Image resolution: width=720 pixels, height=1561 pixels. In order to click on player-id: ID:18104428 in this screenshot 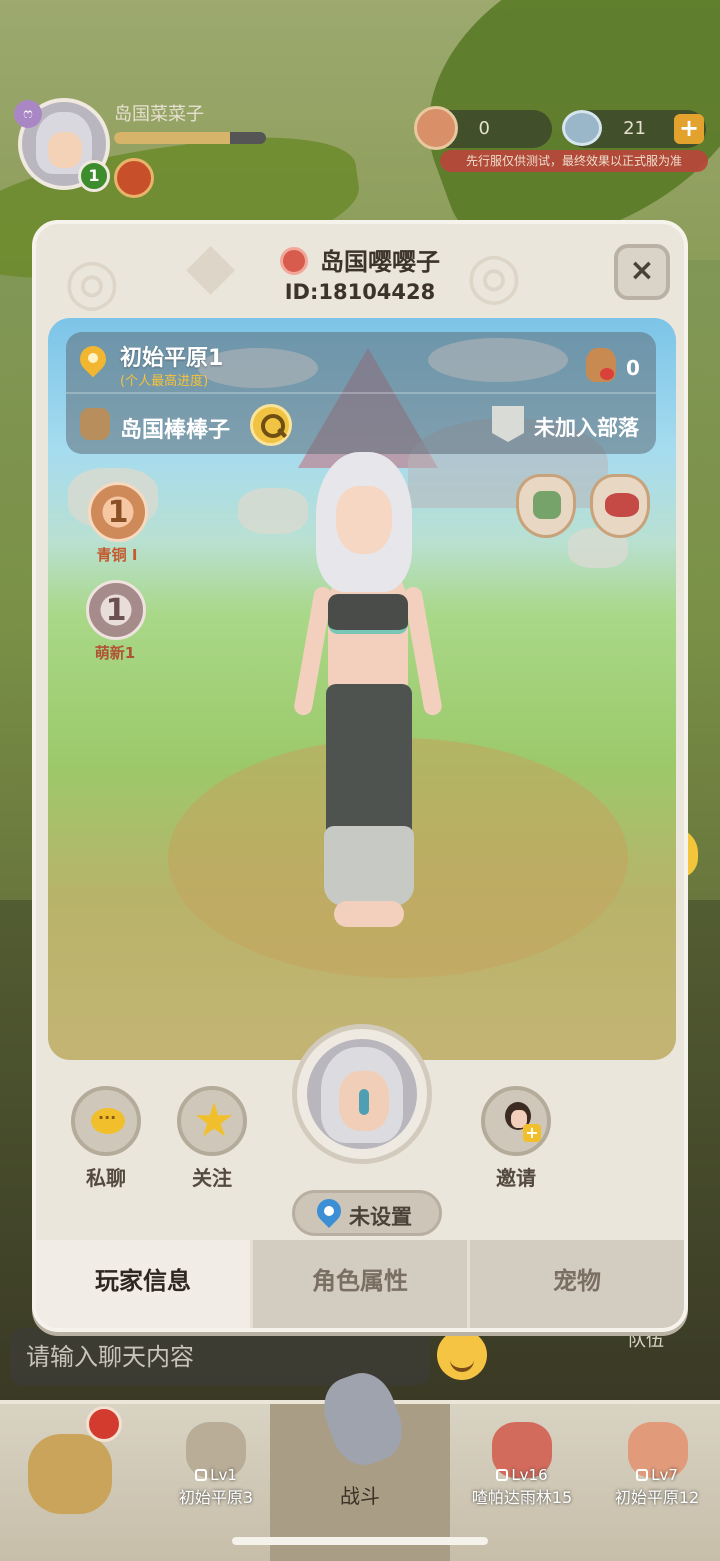, I will do `click(360, 292)`.